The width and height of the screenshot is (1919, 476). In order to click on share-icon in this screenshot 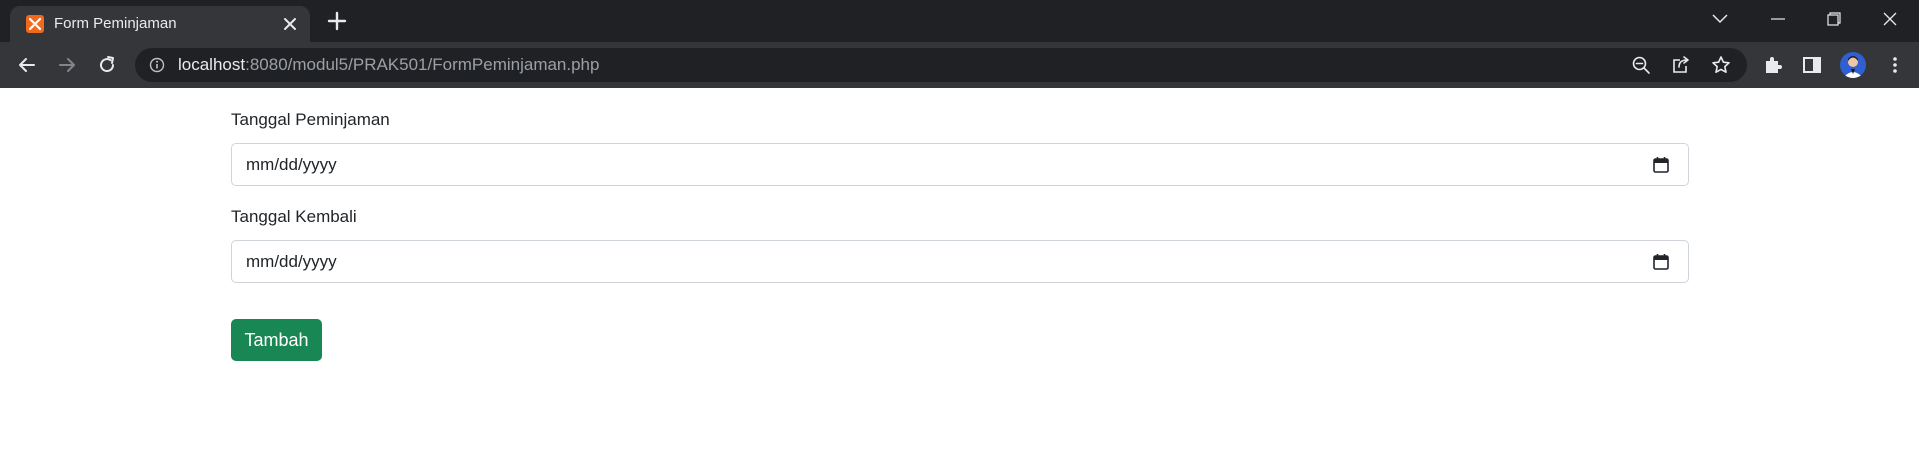, I will do `click(1681, 65)`.